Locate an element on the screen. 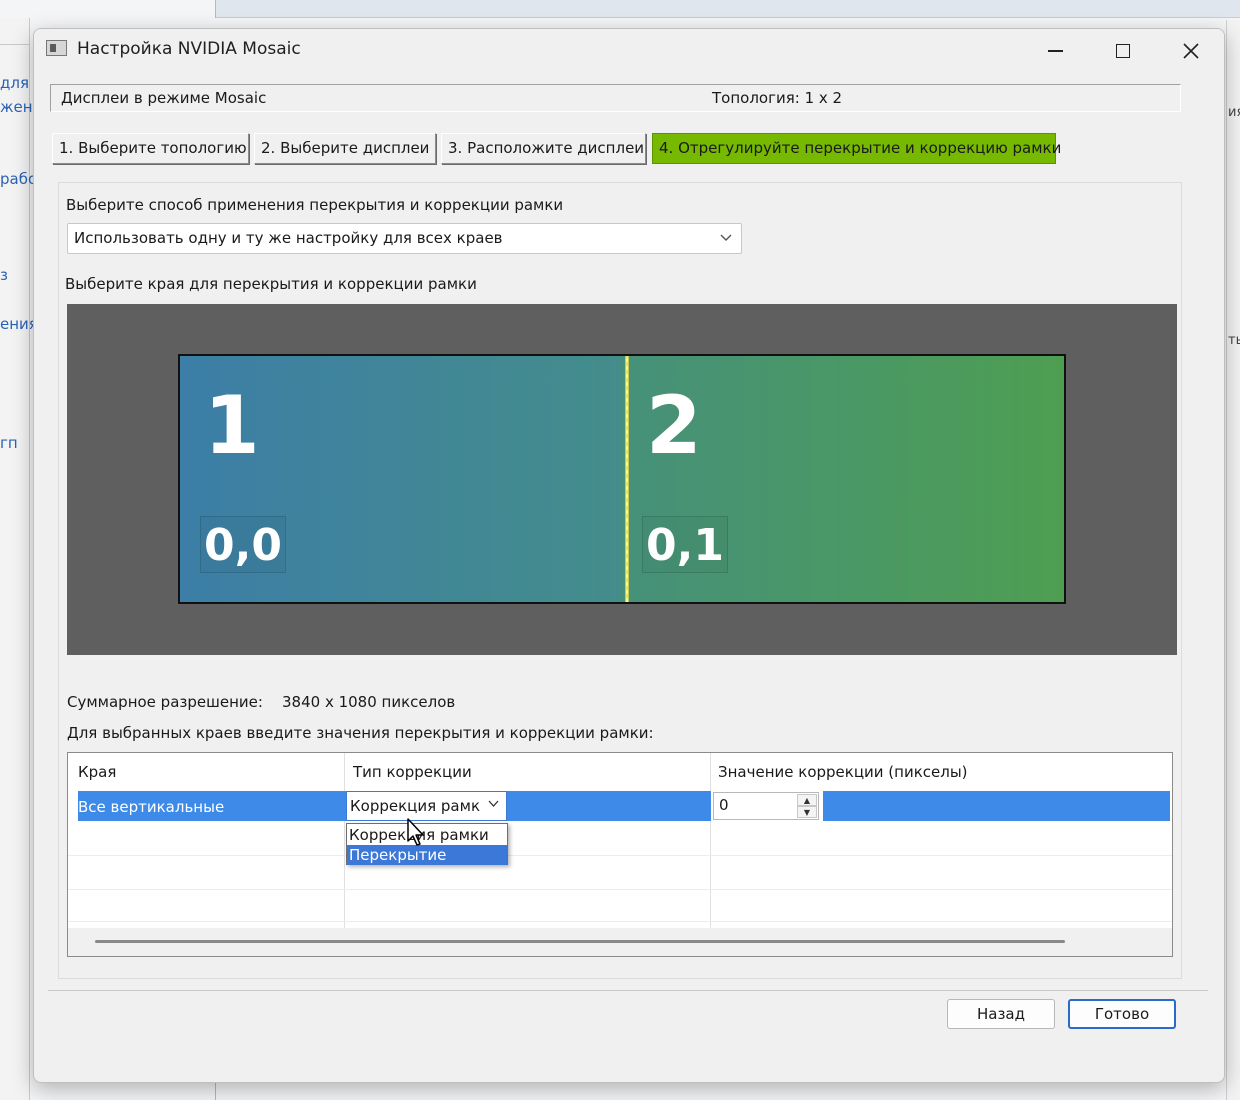 This screenshot has height=1100, width=1240. horizontal-scrollbar is located at coordinates (620, 942).